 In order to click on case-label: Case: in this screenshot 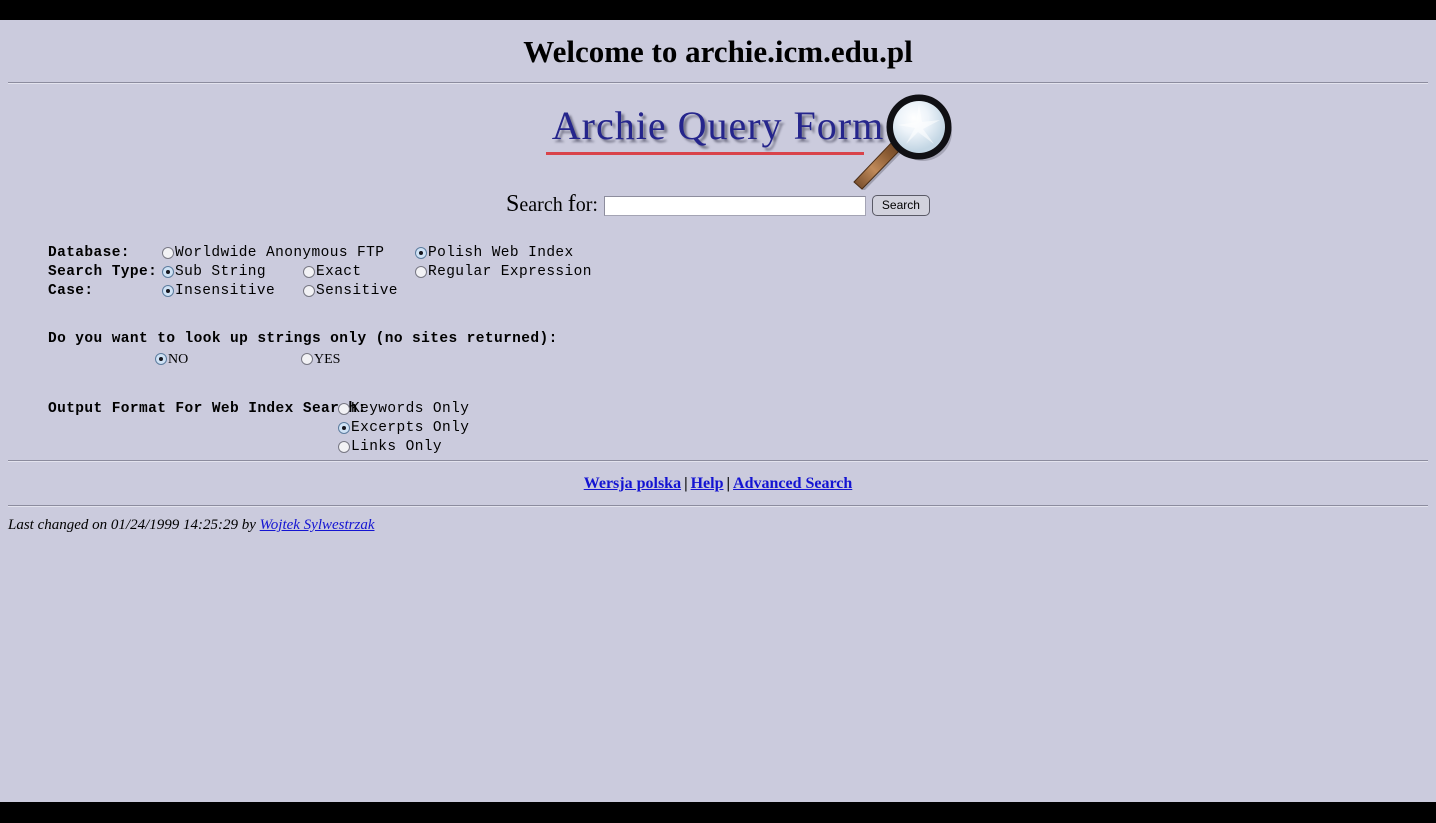, I will do `click(71, 291)`.